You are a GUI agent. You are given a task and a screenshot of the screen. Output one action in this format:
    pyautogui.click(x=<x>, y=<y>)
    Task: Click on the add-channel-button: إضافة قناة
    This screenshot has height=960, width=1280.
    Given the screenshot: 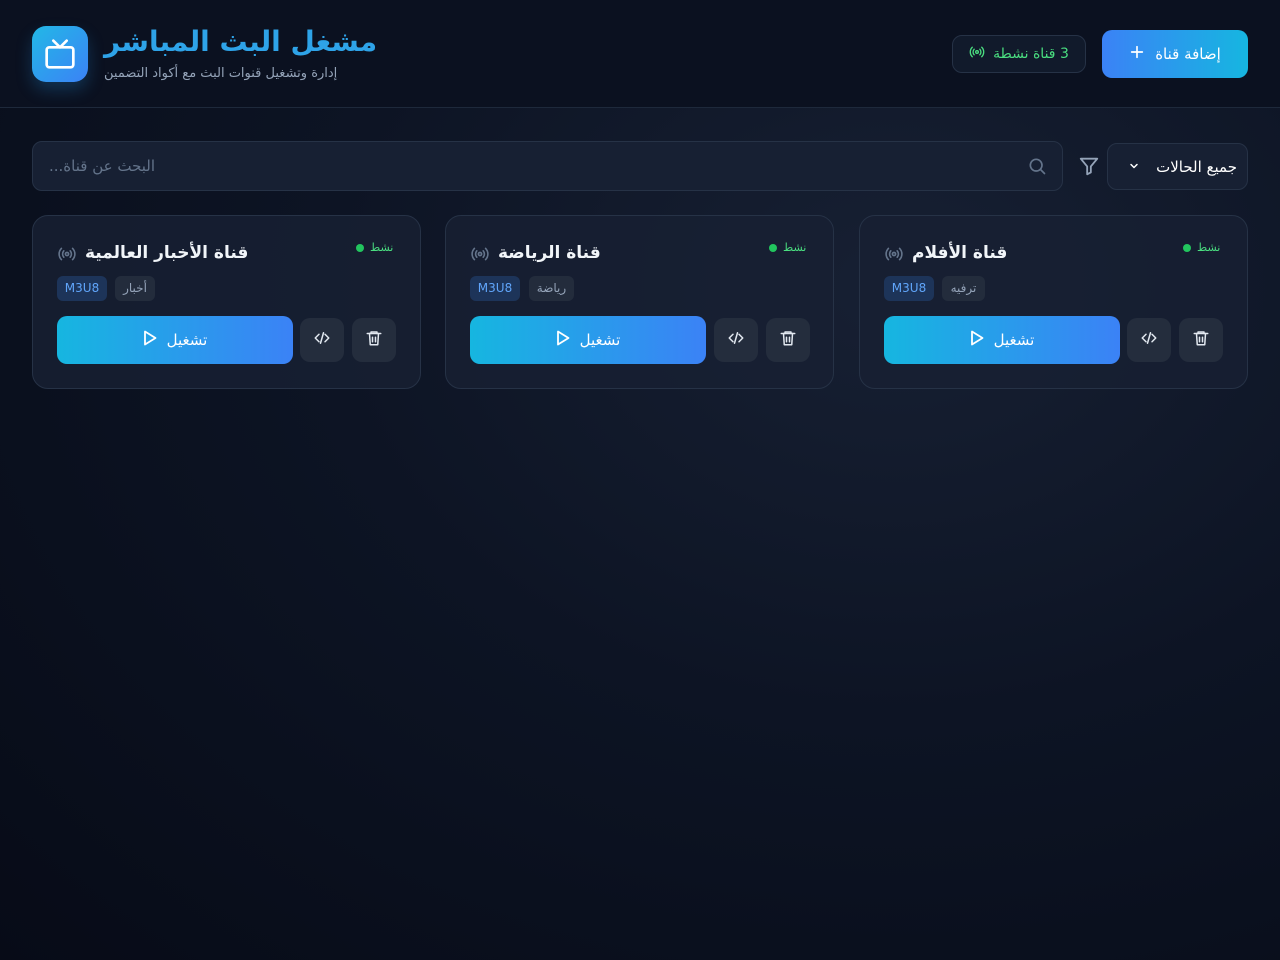 What is the action you would take?
    pyautogui.click(x=1175, y=54)
    